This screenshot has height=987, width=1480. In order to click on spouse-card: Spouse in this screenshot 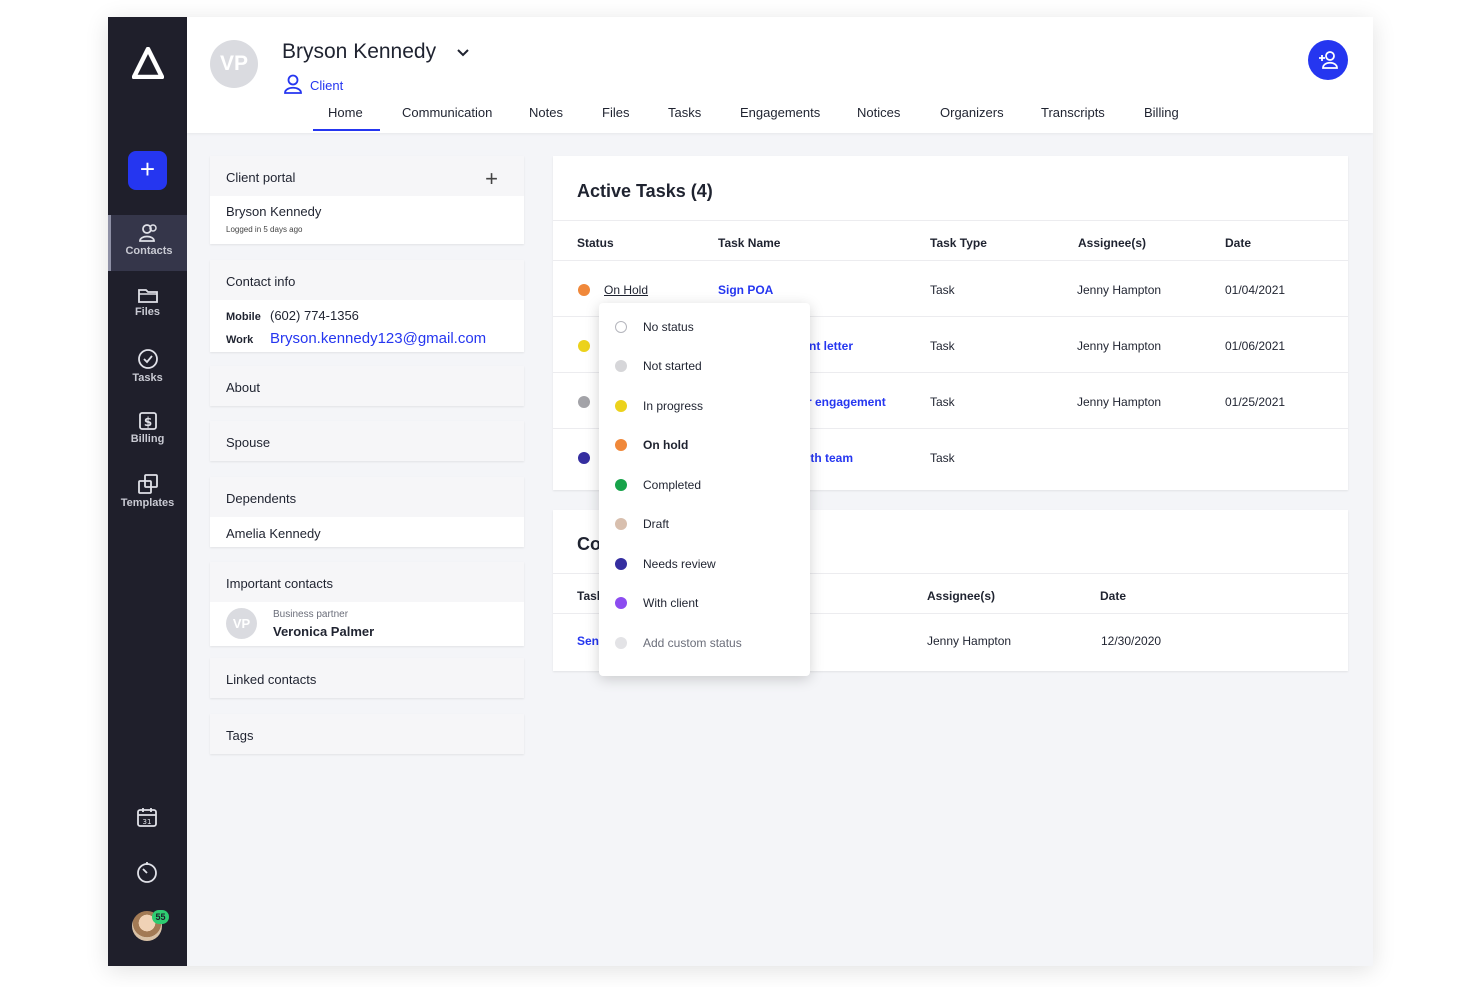, I will do `click(367, 441)`.